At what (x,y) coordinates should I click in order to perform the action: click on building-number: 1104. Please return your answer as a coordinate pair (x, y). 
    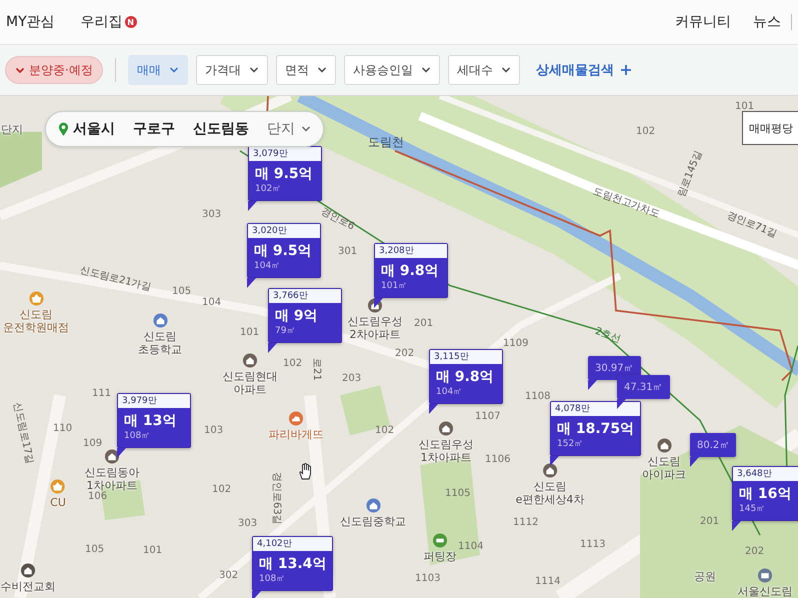
    Looking at the image, I should click on (471, 546).